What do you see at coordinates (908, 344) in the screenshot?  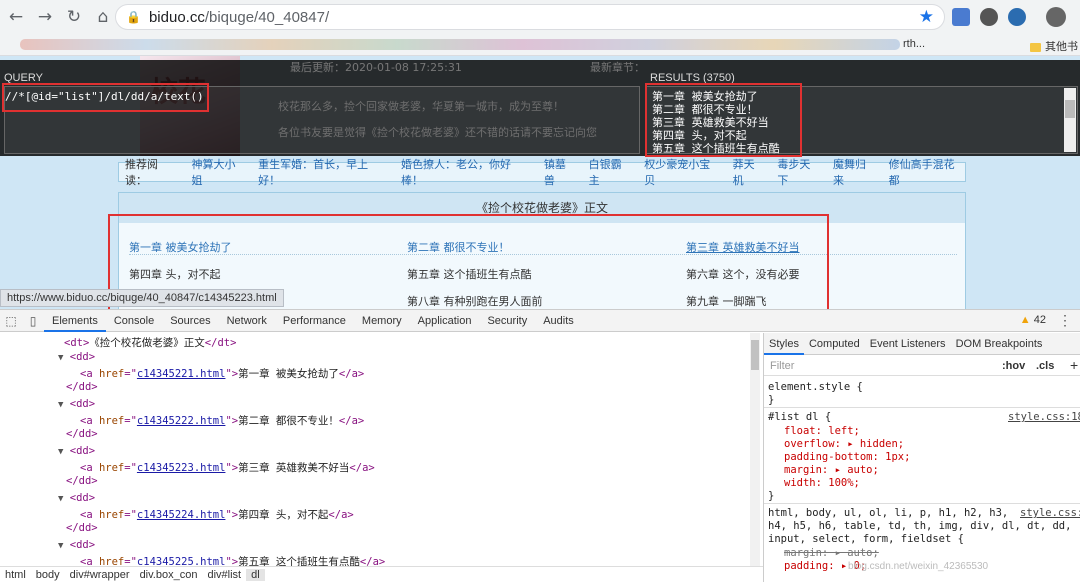 I see `tab-event-listeners: Event Listeners` at bounding box center [908, 344].